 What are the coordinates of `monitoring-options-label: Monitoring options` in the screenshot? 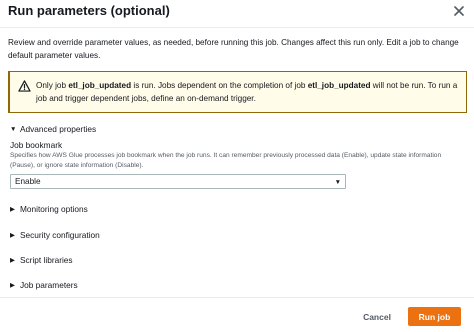 It's located at (54, 209).